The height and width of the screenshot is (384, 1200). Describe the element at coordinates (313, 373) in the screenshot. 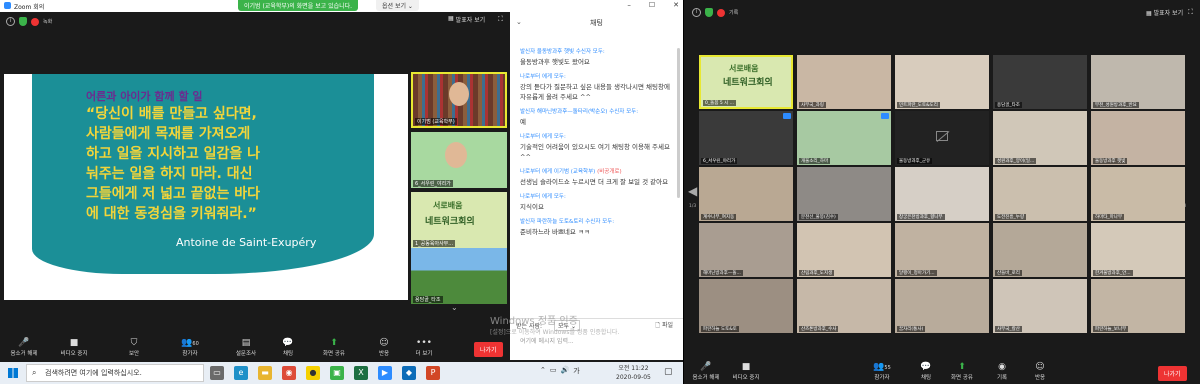

I see `kakaotalk-icon: ●` at that location.